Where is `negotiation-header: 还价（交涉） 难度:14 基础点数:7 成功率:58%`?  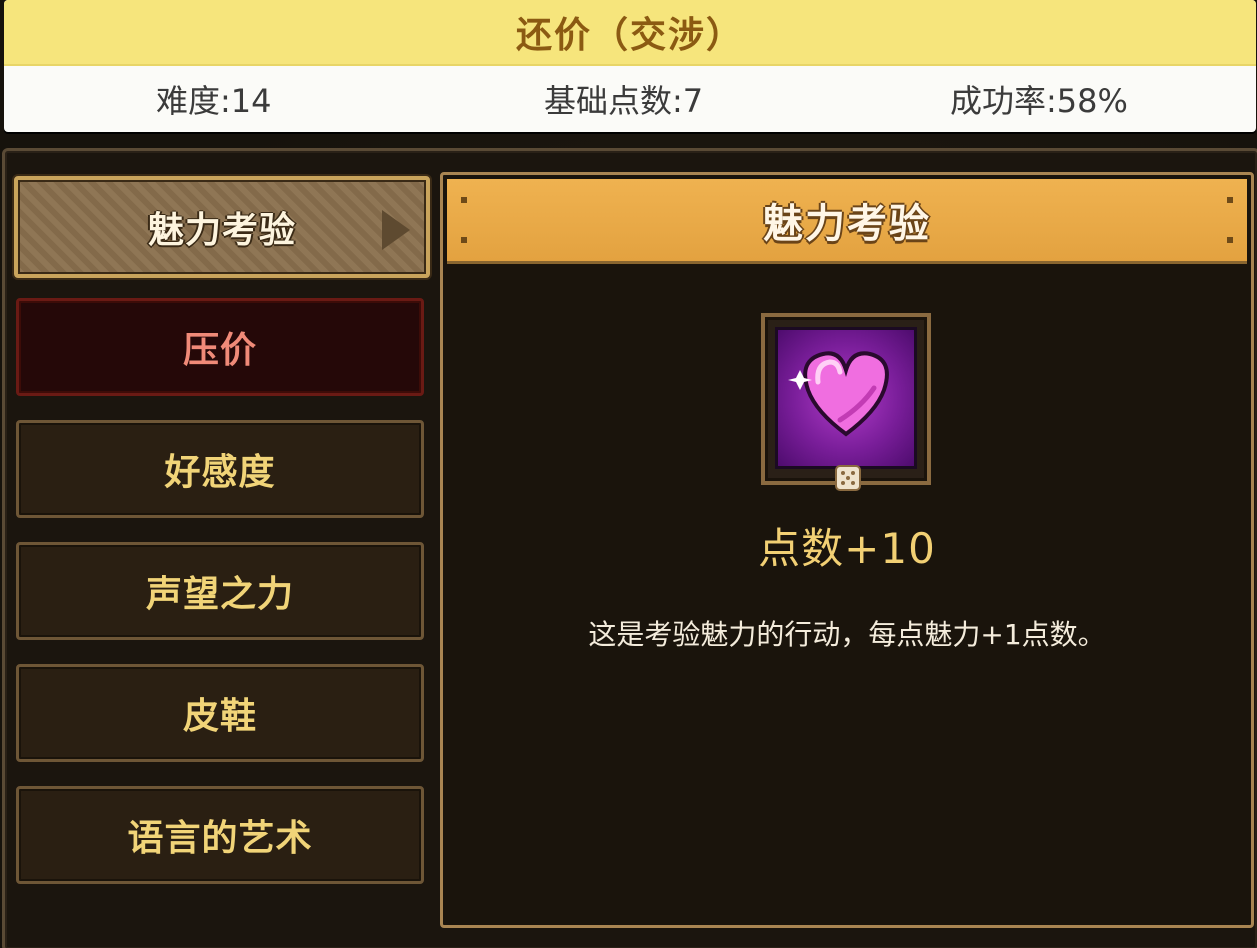 negotiation-header: 还价（交涉） 难度:14 基础点数:7 成功率:58% is located at coordinates (630, 66).